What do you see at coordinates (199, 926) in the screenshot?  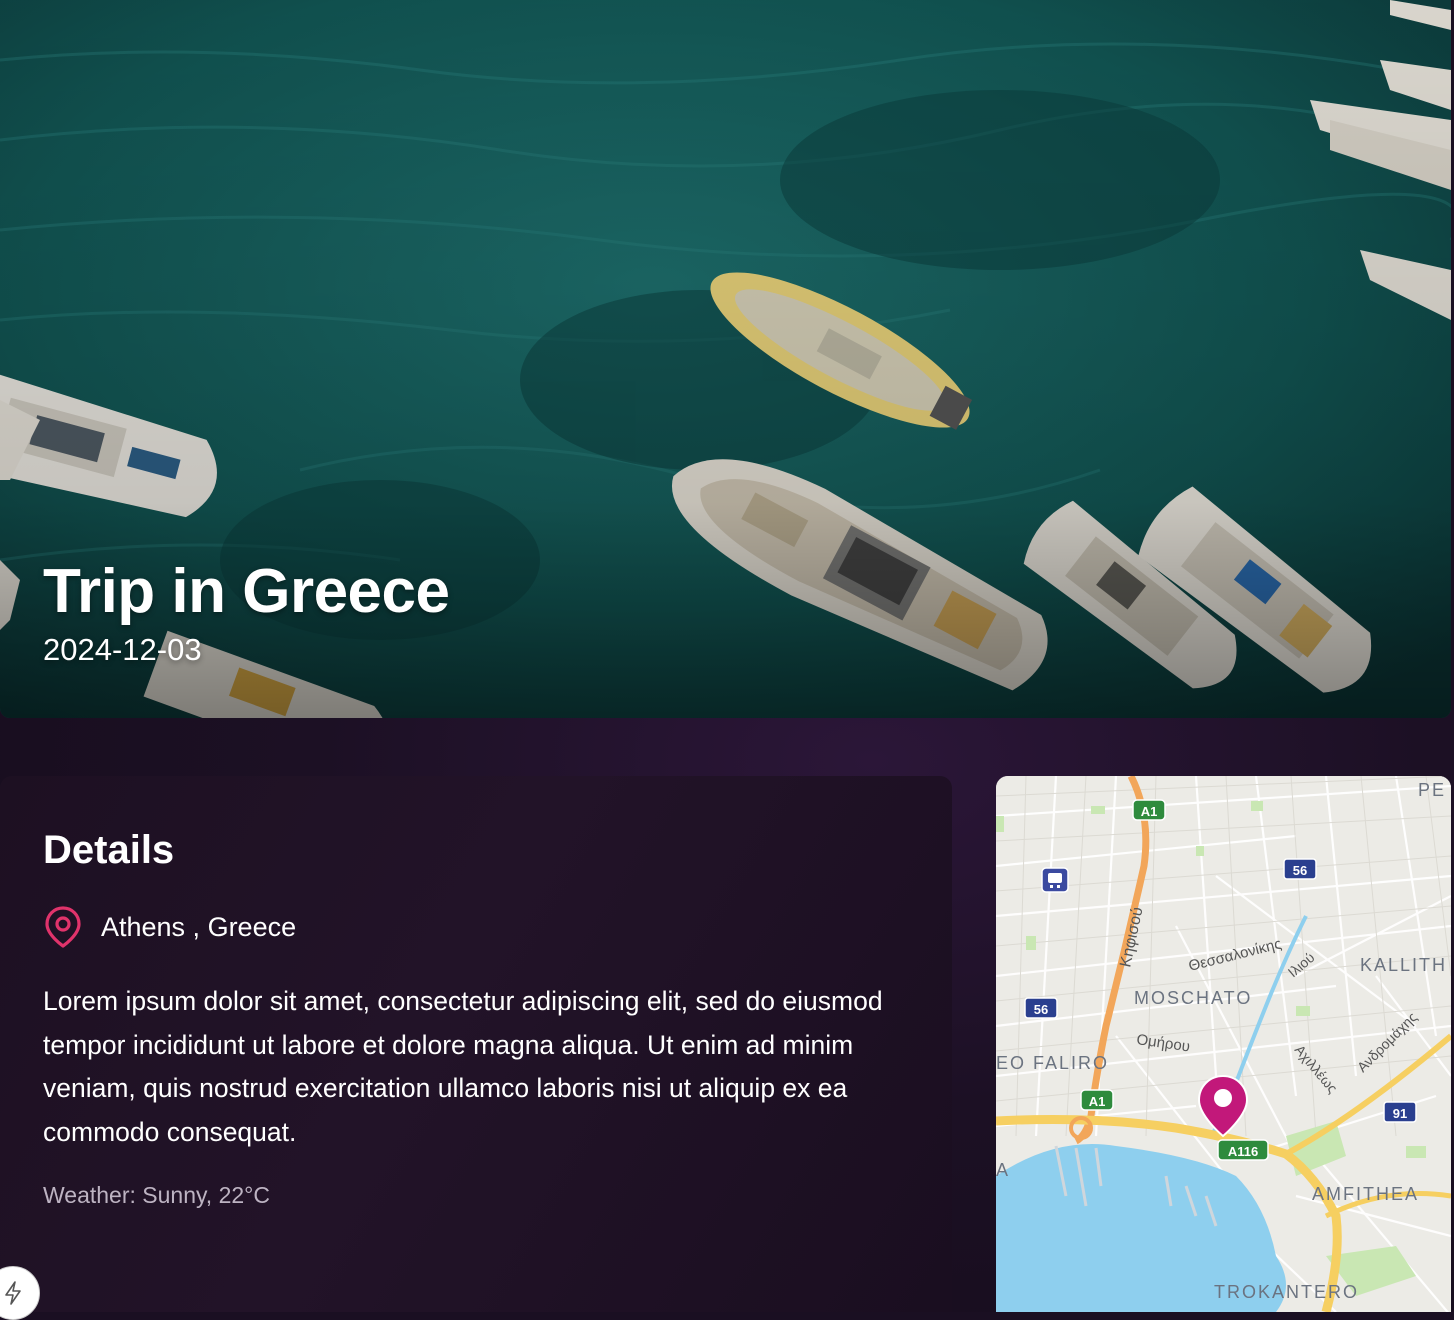 I see `location-text: Athens , Greece` at bounding box center [199, 926].